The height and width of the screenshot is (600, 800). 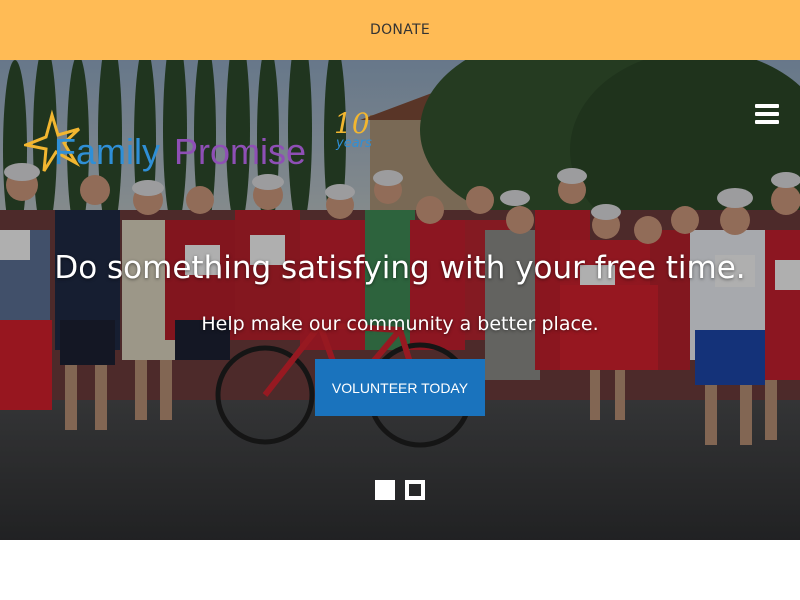 I want to click on donate-link: DONATE, so click(x=400, y=30).